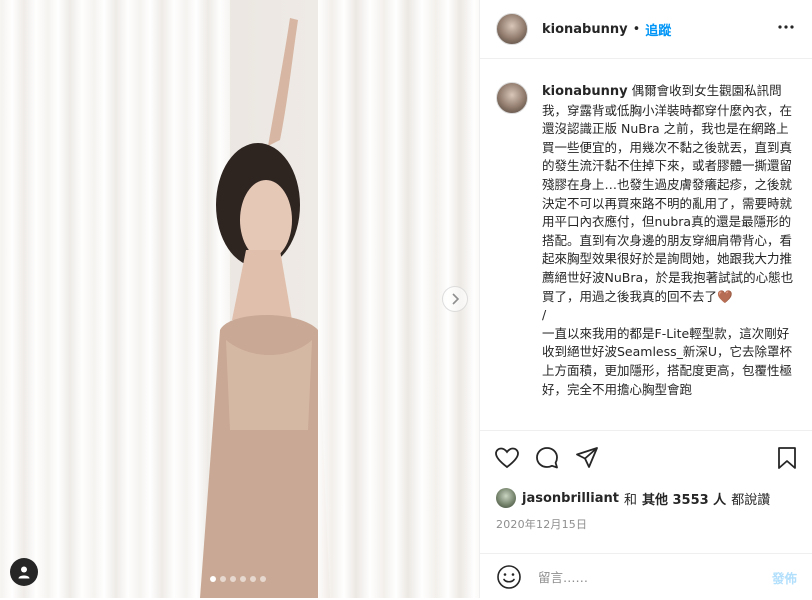 Image resolution: width=812 pixels, height=600 pixels. What do you see at coordinates (547, 458) in the screenshot?
I see `comment-bubble-icon` at bounding box center [547, 458].